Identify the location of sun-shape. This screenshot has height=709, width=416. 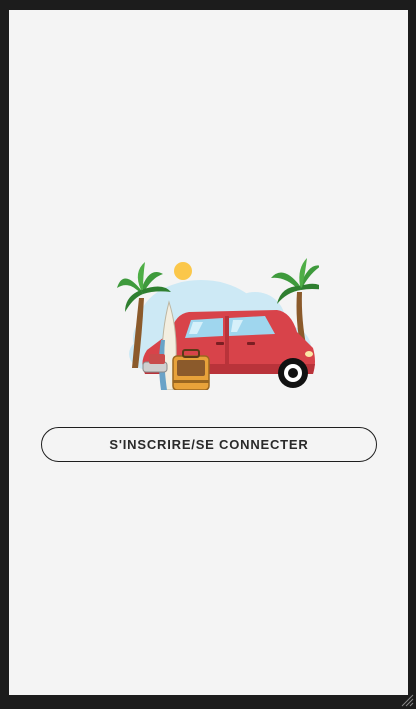
(183, 271).